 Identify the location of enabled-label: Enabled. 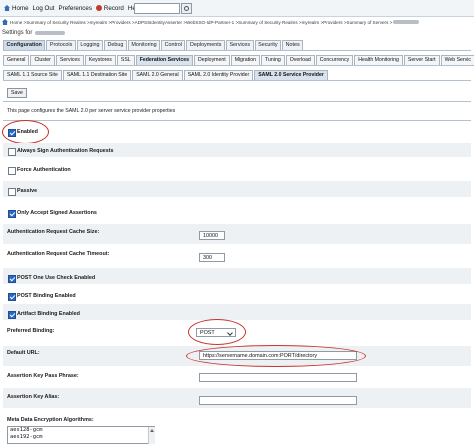
(27, 132).